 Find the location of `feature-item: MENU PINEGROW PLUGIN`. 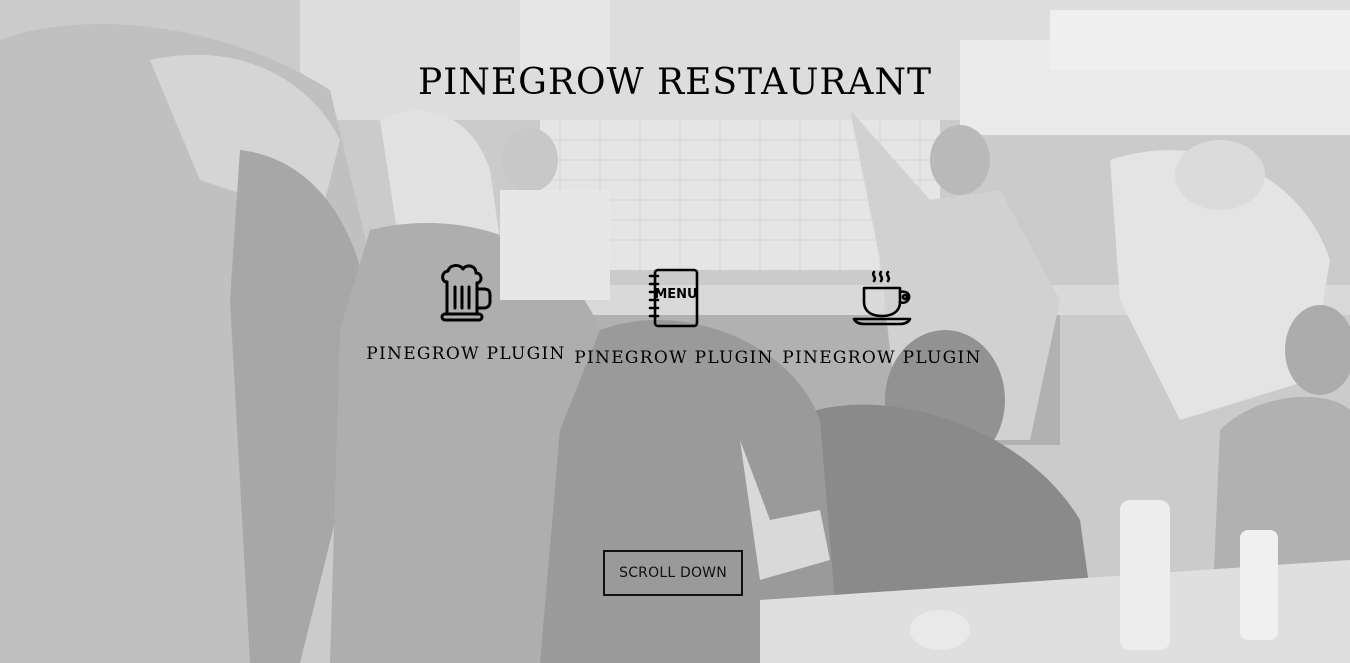

feature-item: MENU PINEGROW PLUGIN is located at coordinates (674, 318).